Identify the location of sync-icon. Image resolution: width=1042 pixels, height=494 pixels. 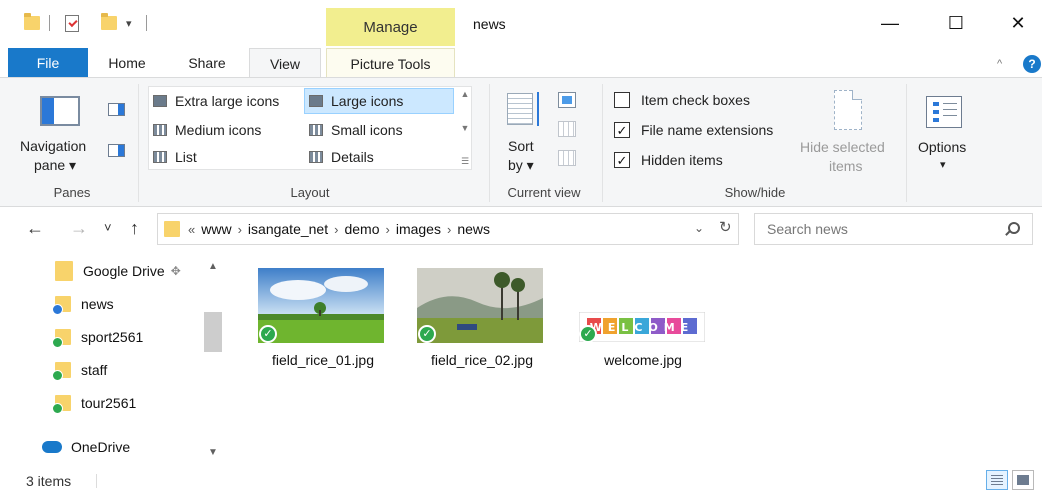
(57, 309).